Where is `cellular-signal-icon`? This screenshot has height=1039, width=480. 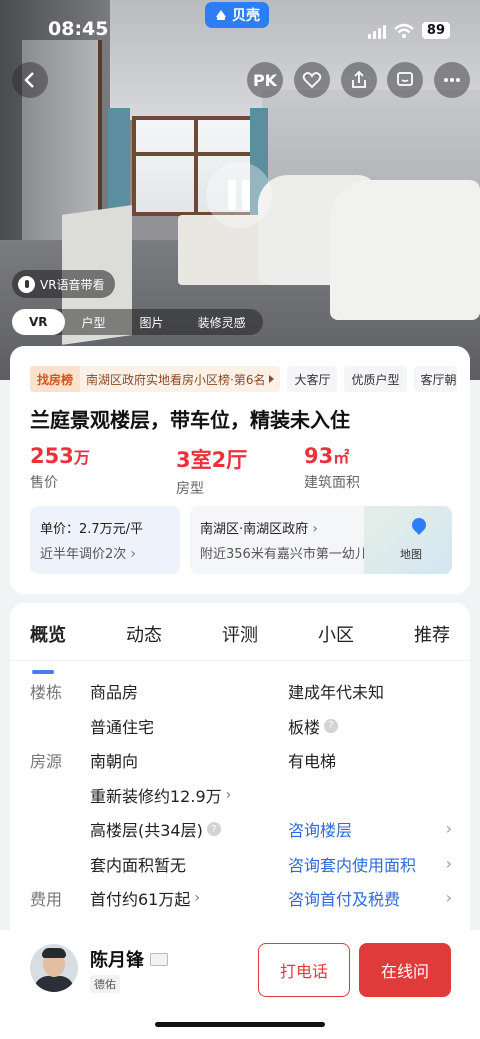 cellular-signal-icon is located at coordinates (376, 31).